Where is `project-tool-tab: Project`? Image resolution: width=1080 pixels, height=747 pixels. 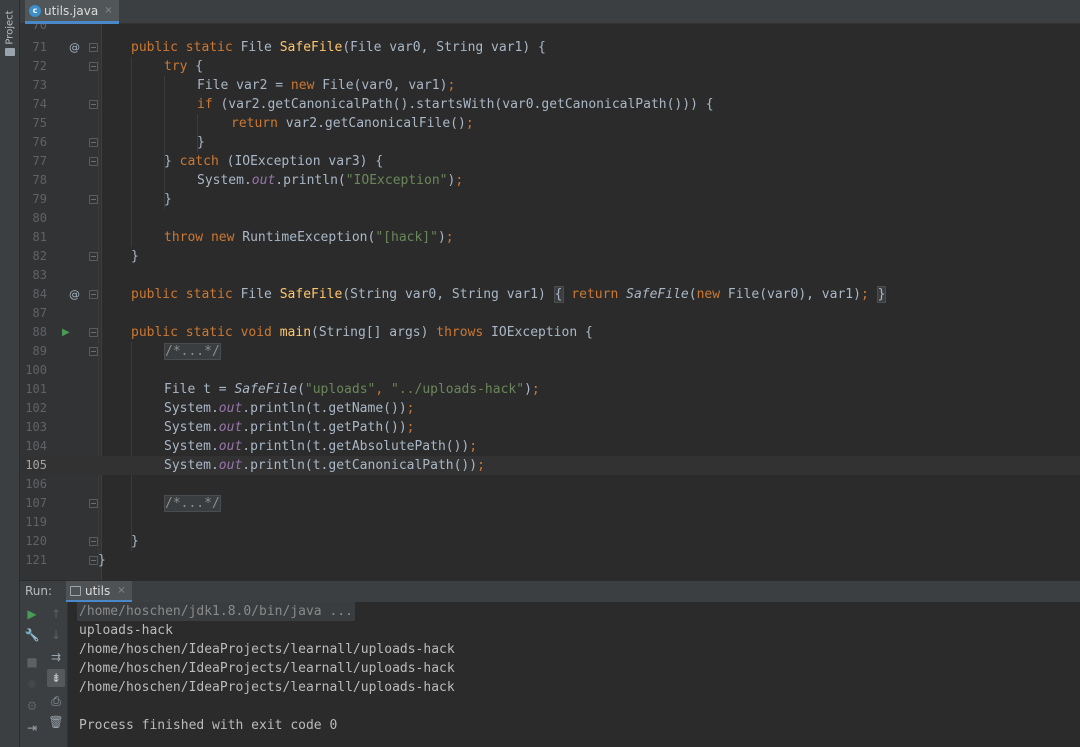 project-tool-tab: Project is located at coordinates (10, 32).